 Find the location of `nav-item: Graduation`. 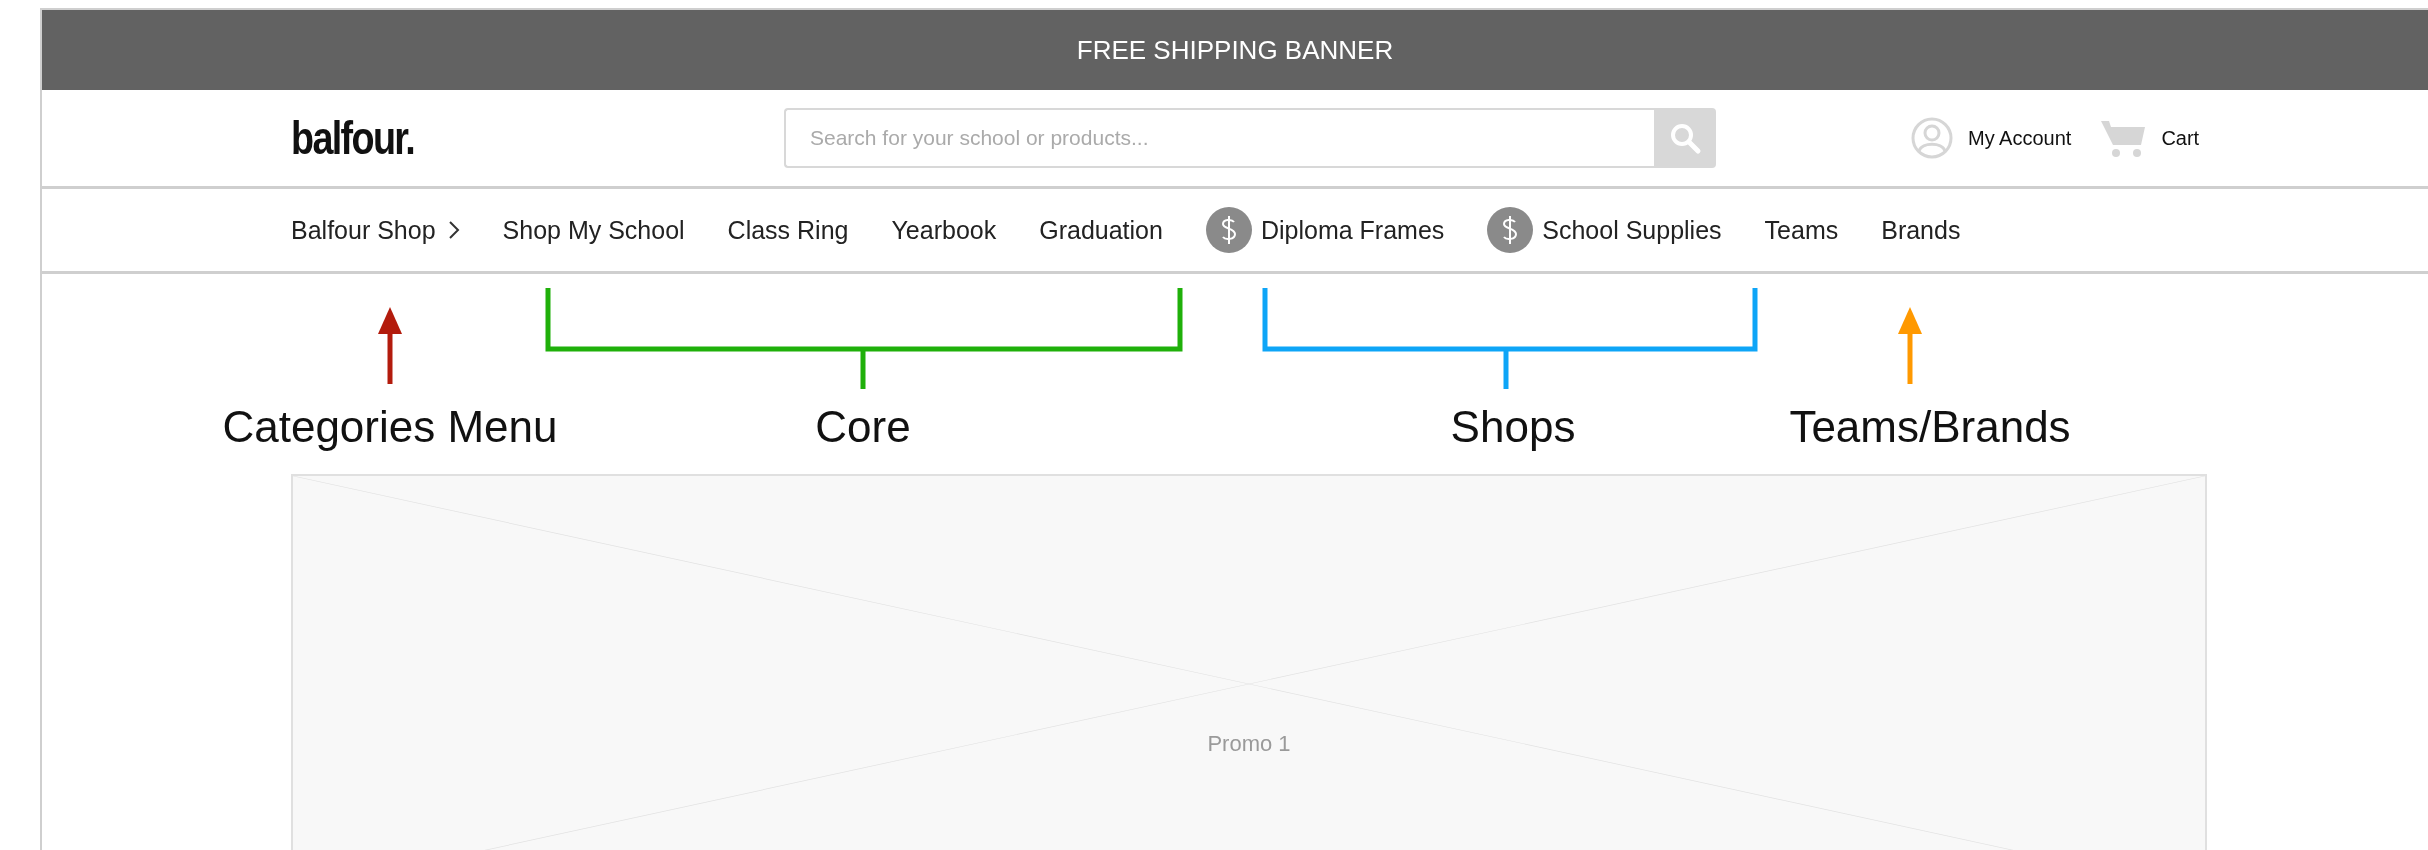

nav-item: Graduation is located at coordinates (1101, 230).